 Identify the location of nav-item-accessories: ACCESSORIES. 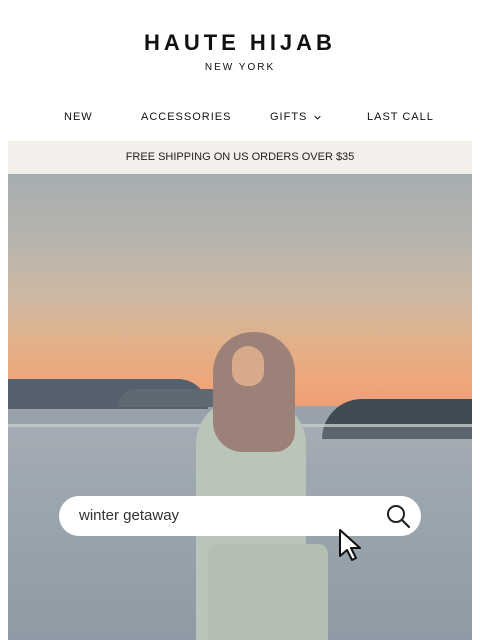
(186, 117).